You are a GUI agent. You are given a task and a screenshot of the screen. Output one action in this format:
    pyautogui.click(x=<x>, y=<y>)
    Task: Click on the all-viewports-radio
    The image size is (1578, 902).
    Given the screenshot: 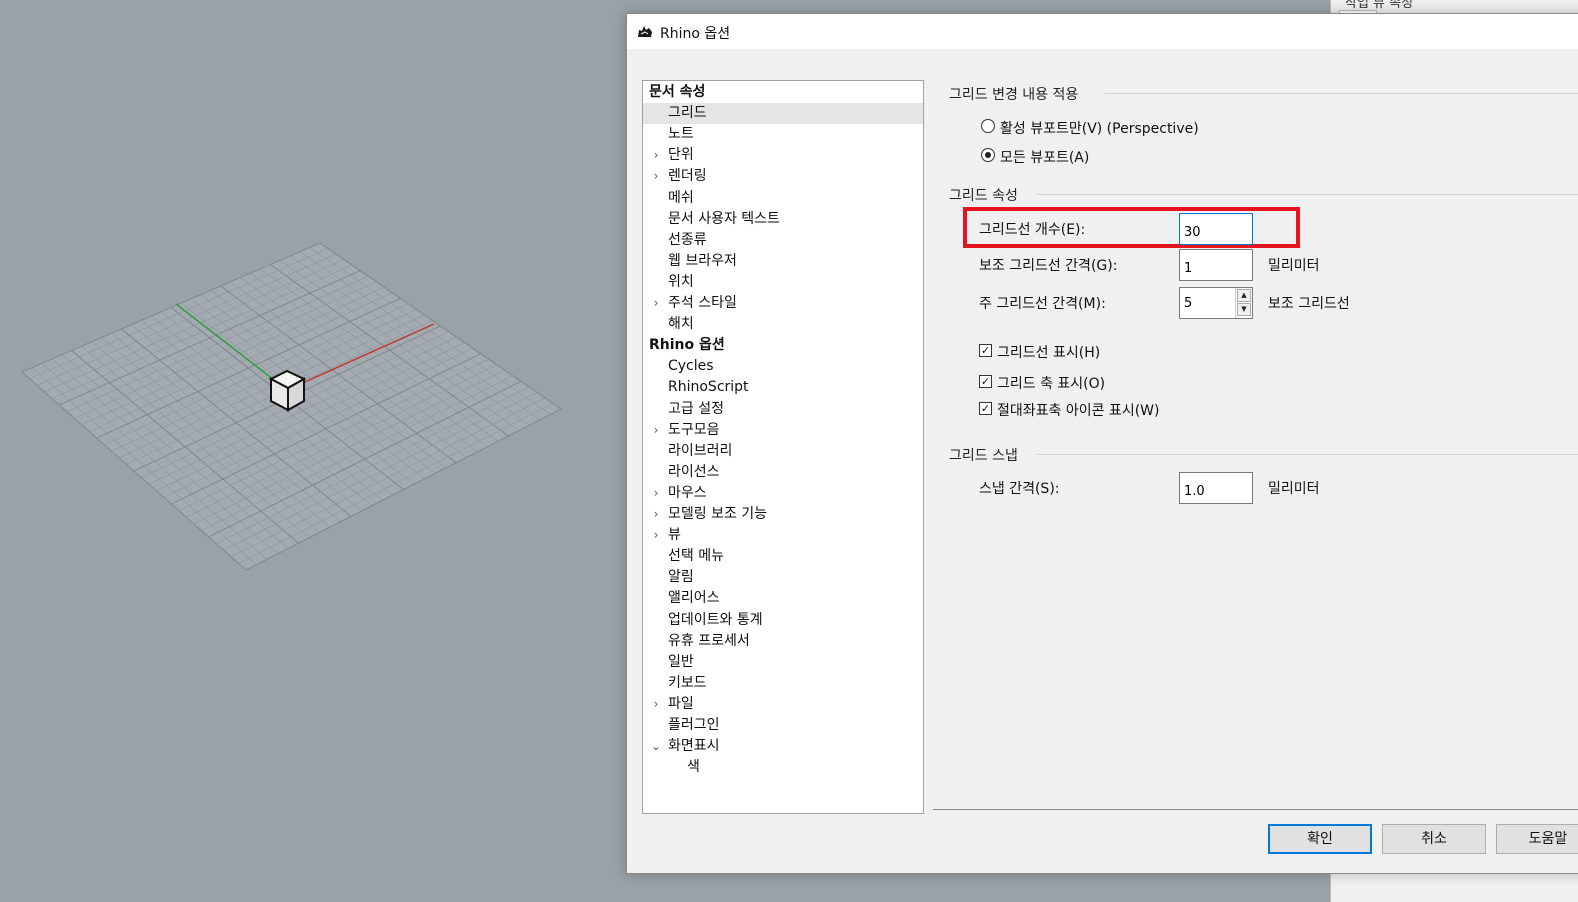 What is the action you would take?
    pyautogui.click(x=988, y=155)
    